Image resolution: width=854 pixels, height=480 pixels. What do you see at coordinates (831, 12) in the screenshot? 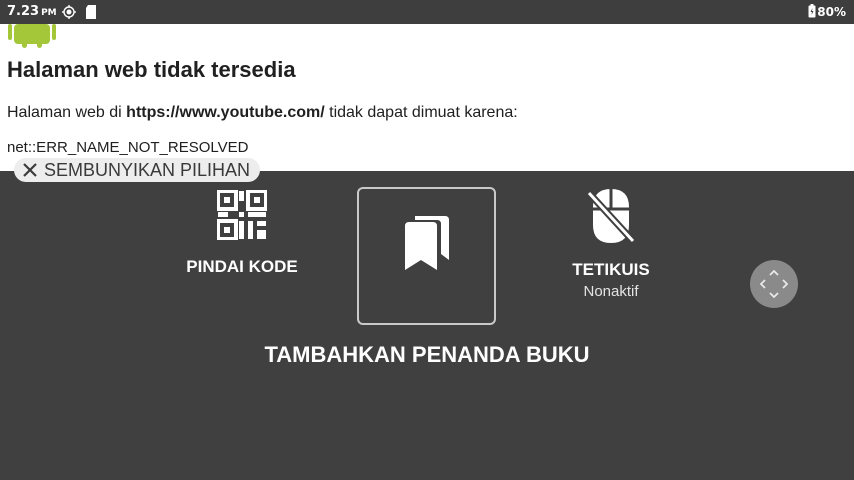
I see `battery-level: 80%` at bounding box center [831, 12].